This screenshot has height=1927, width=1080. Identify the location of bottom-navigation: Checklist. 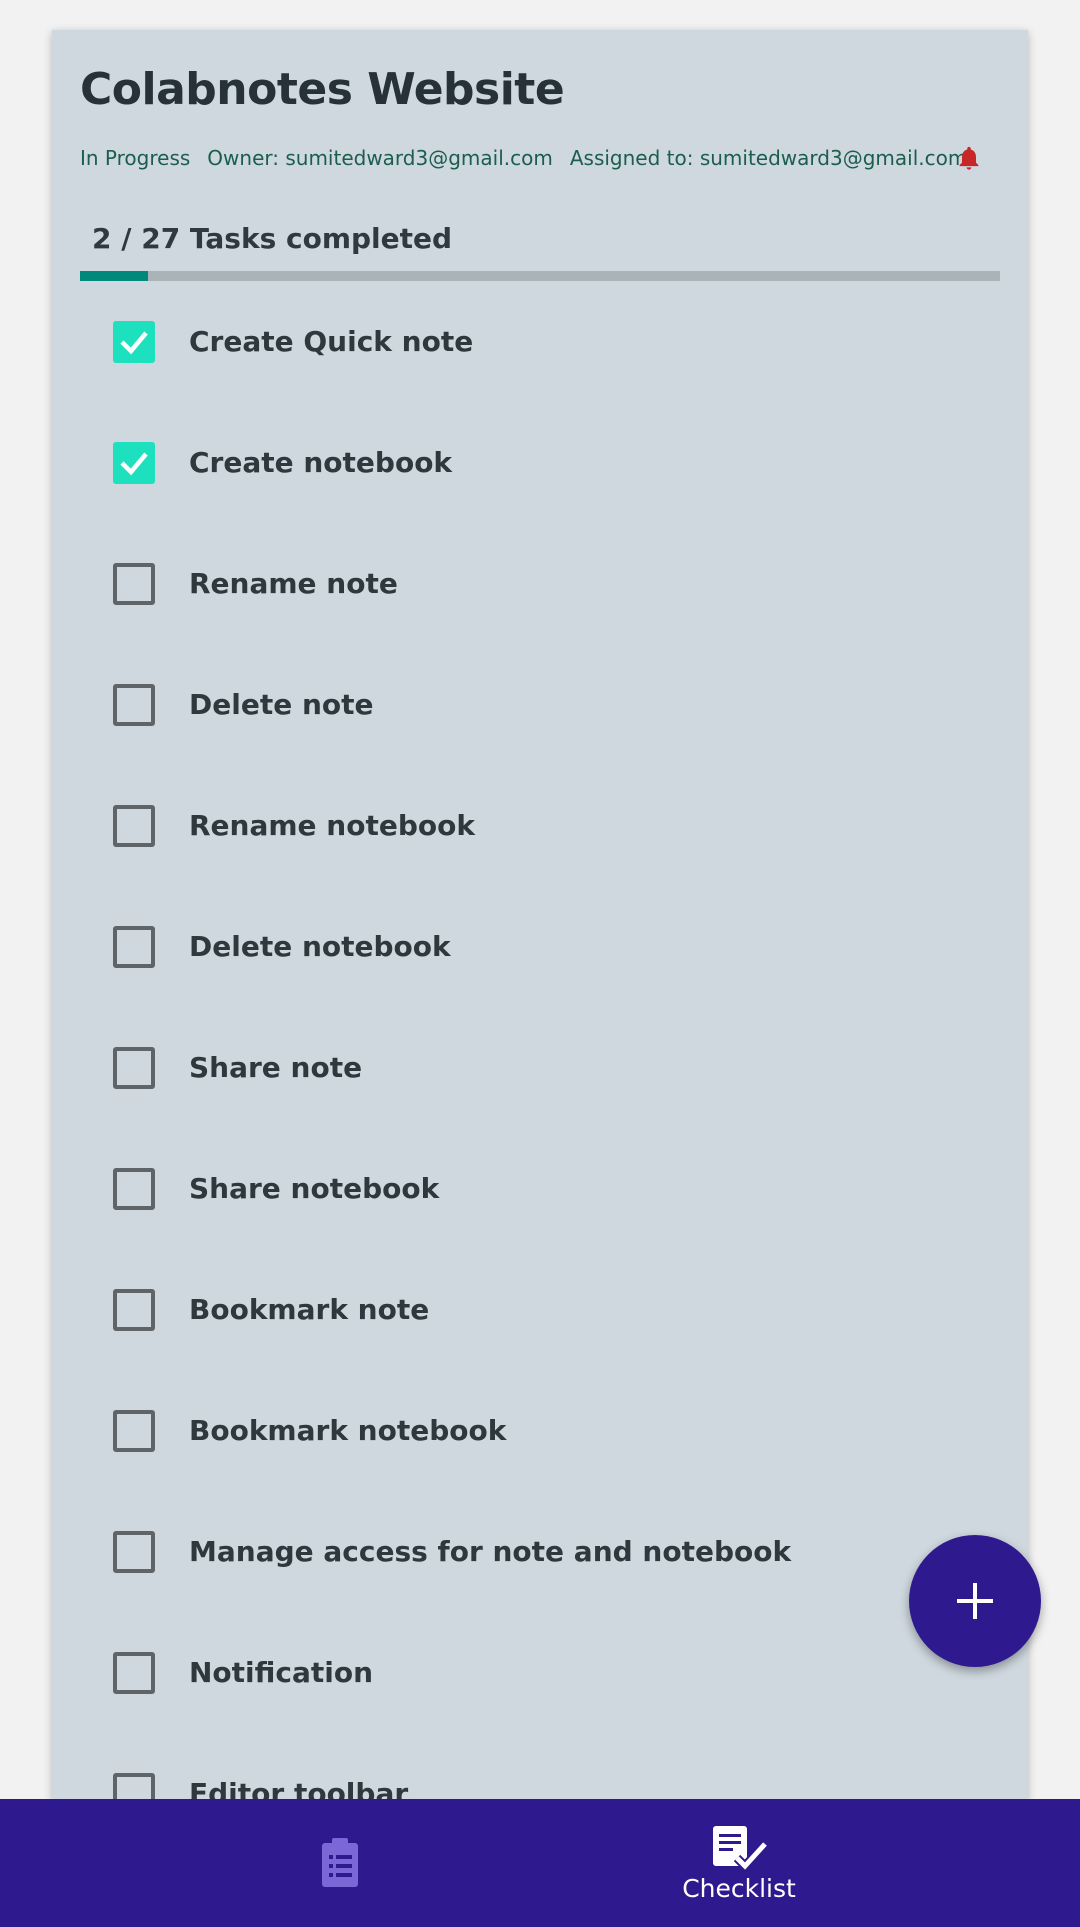
(540, 1863).